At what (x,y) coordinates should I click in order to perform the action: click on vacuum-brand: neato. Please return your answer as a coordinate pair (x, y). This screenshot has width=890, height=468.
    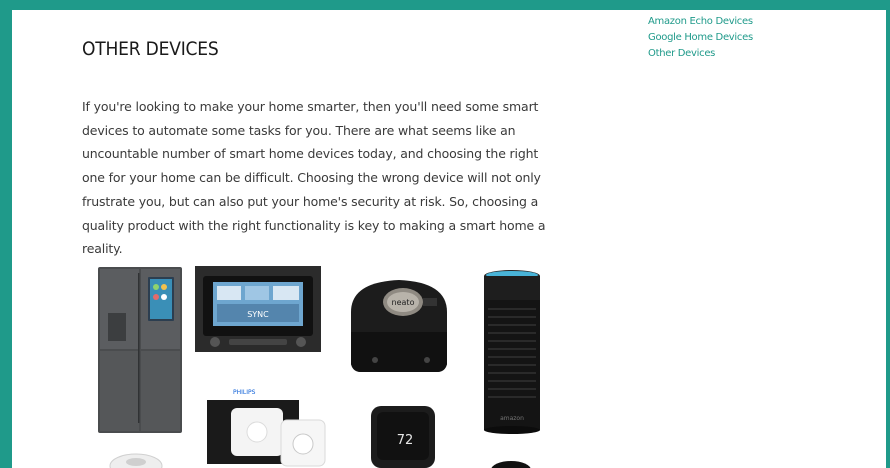
    Looking at the image, I should click on (403, 302).